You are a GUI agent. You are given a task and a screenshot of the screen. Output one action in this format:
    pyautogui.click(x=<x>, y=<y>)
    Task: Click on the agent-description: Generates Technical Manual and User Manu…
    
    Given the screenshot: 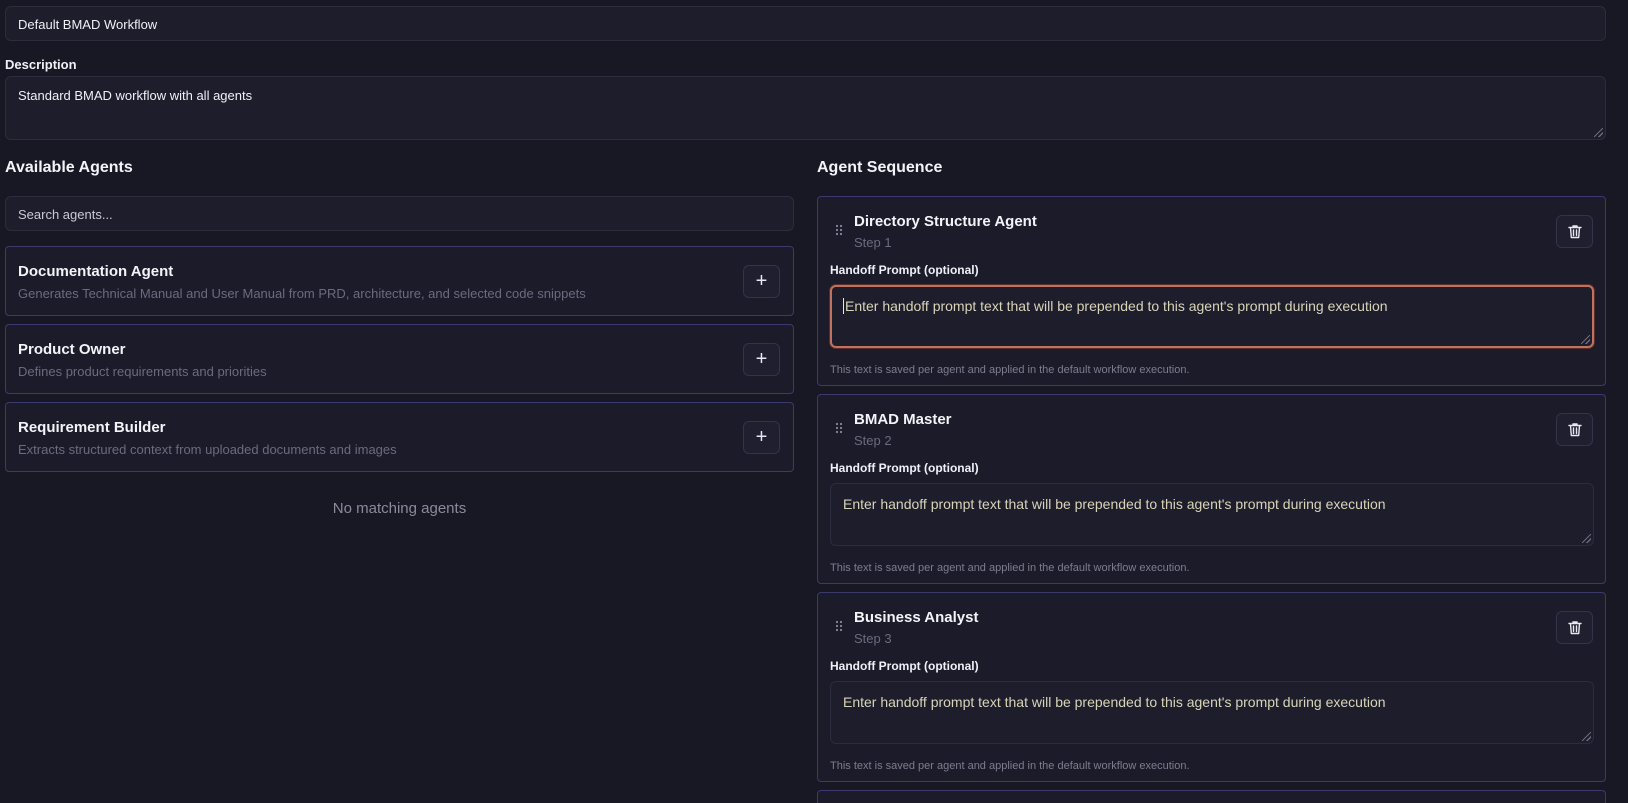 What is the action you would take?
    pyautogui.click(x=302, y=293)
    